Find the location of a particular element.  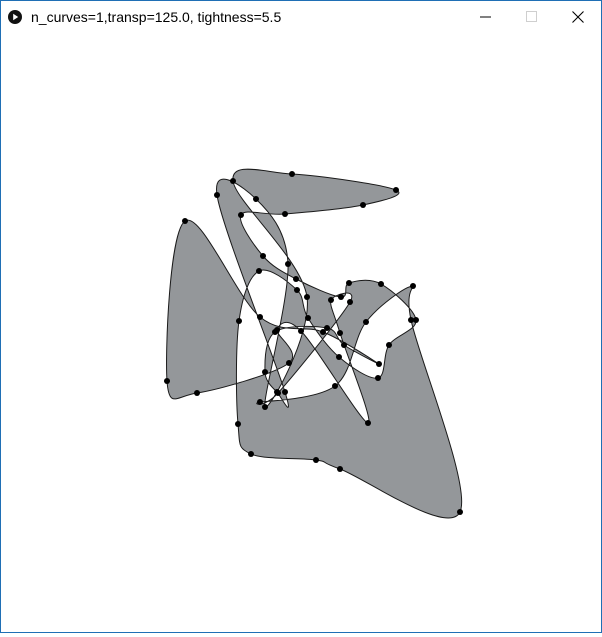

close-icon is located at coordinates (578, 16).